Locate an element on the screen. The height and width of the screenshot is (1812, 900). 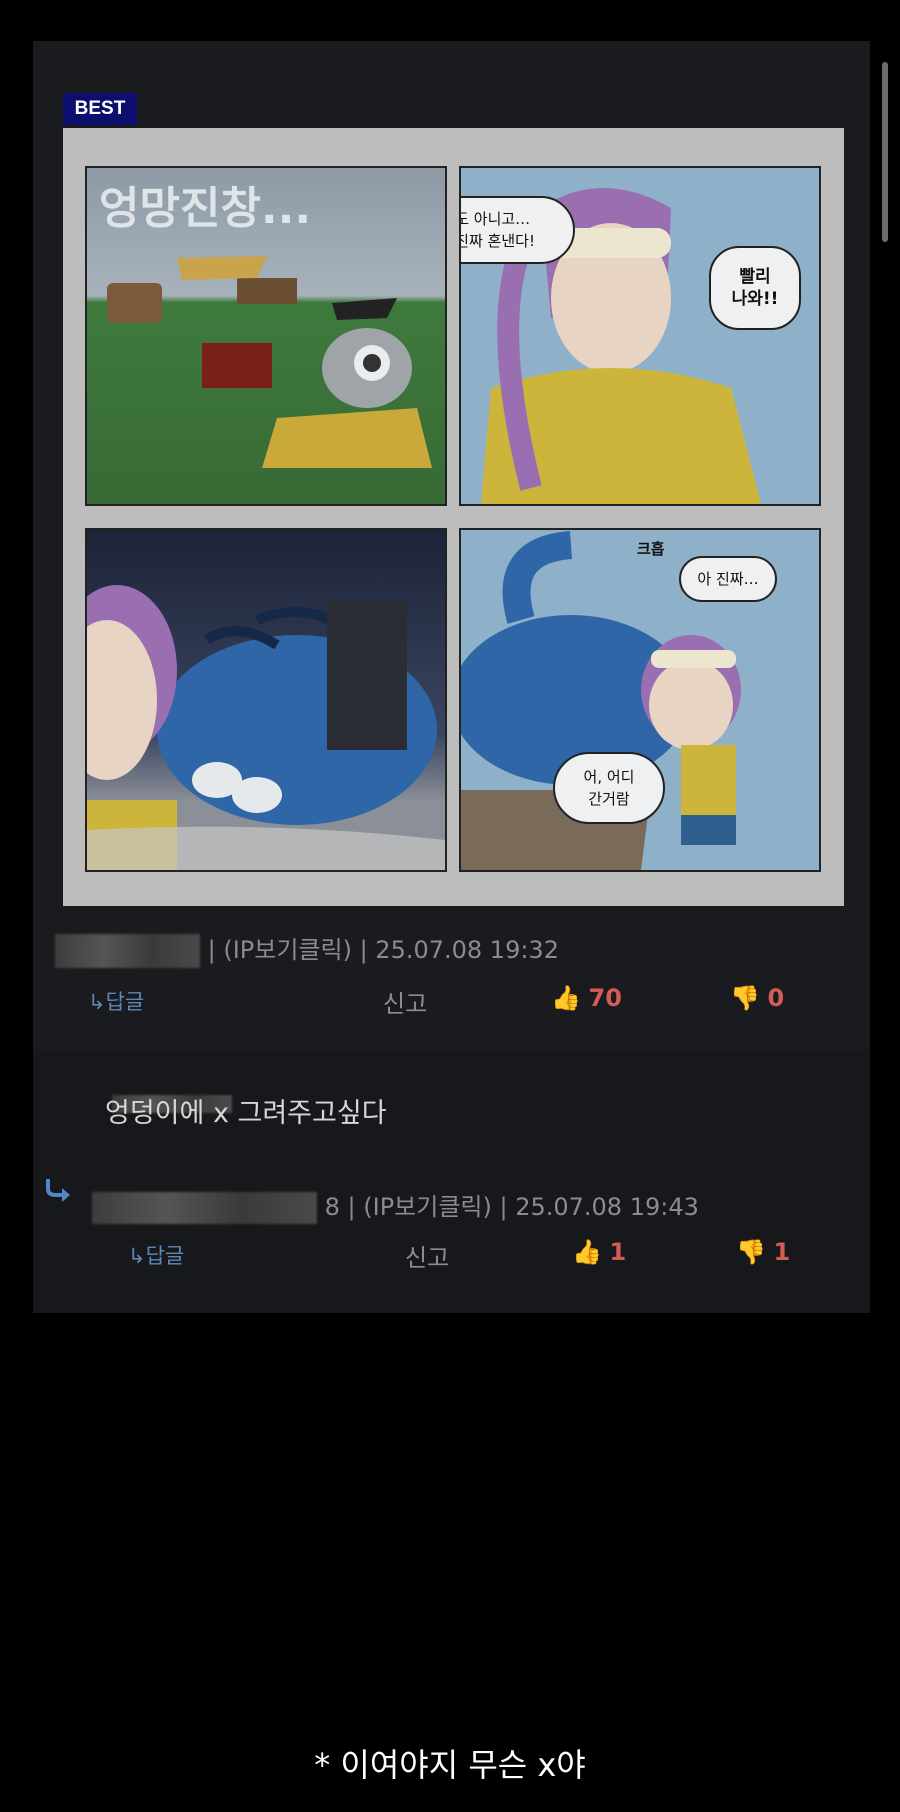
like-button-2: 👍 1 is located at coordinates (599, 1252).